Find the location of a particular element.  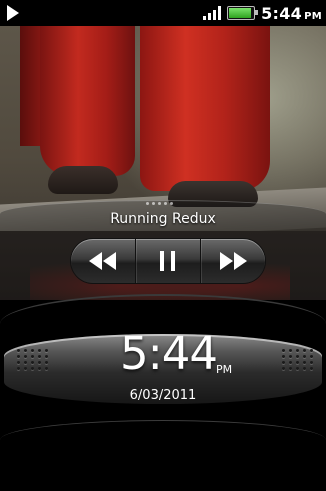

lockscreen-ampm: PM is located at coordinates (224, 369).